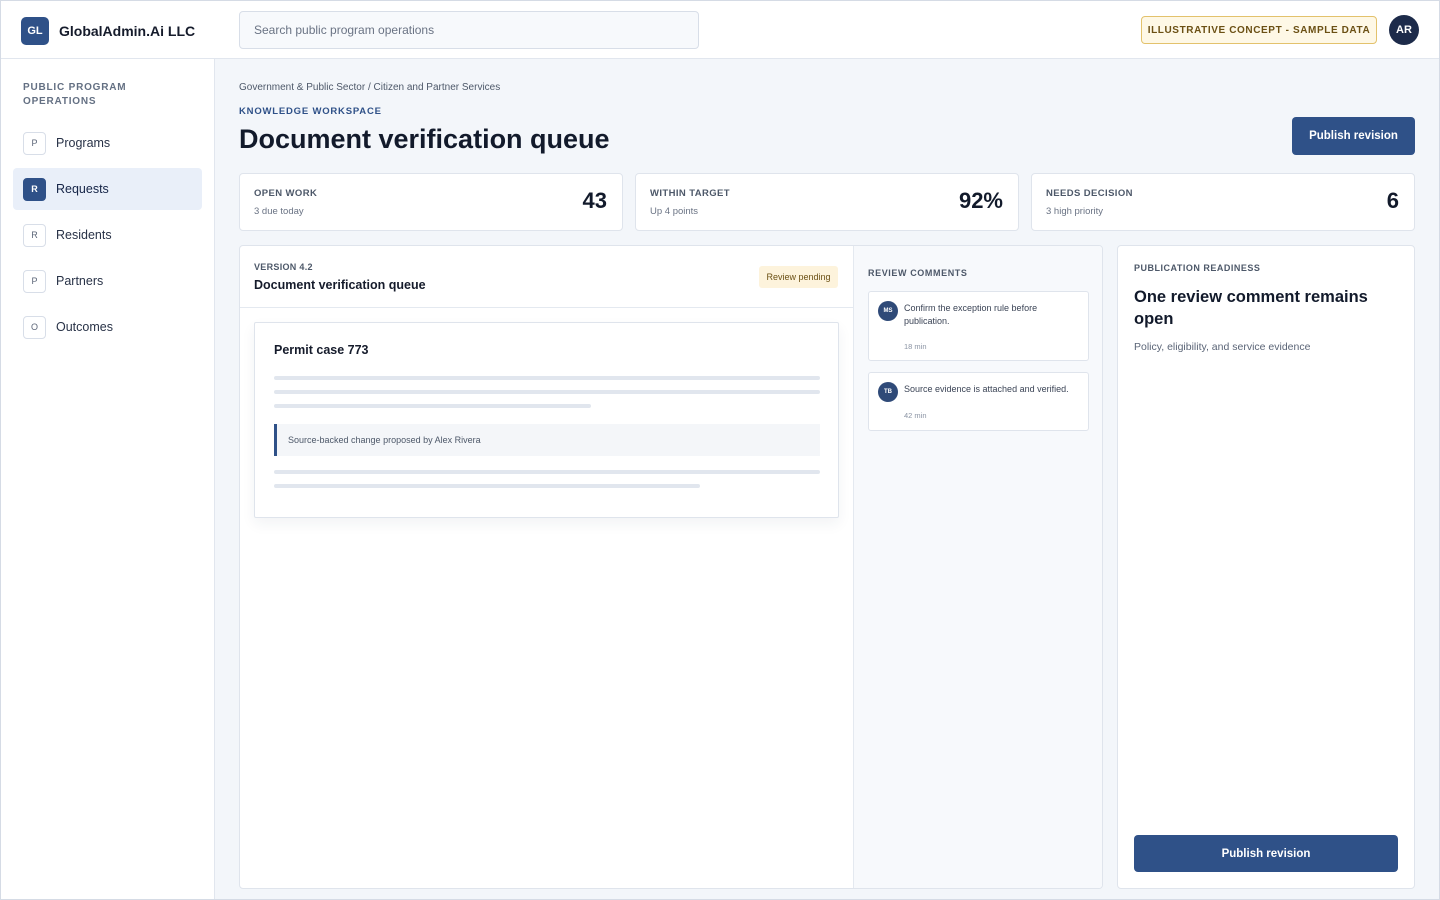 The image size is (1440, 900). What do you see at coordinates (1223, 202) in the screenshot?
I see `stat-card-needs-decision: NEEDS DECISION 3 high priority 6` at bounding box center [1223, 202].